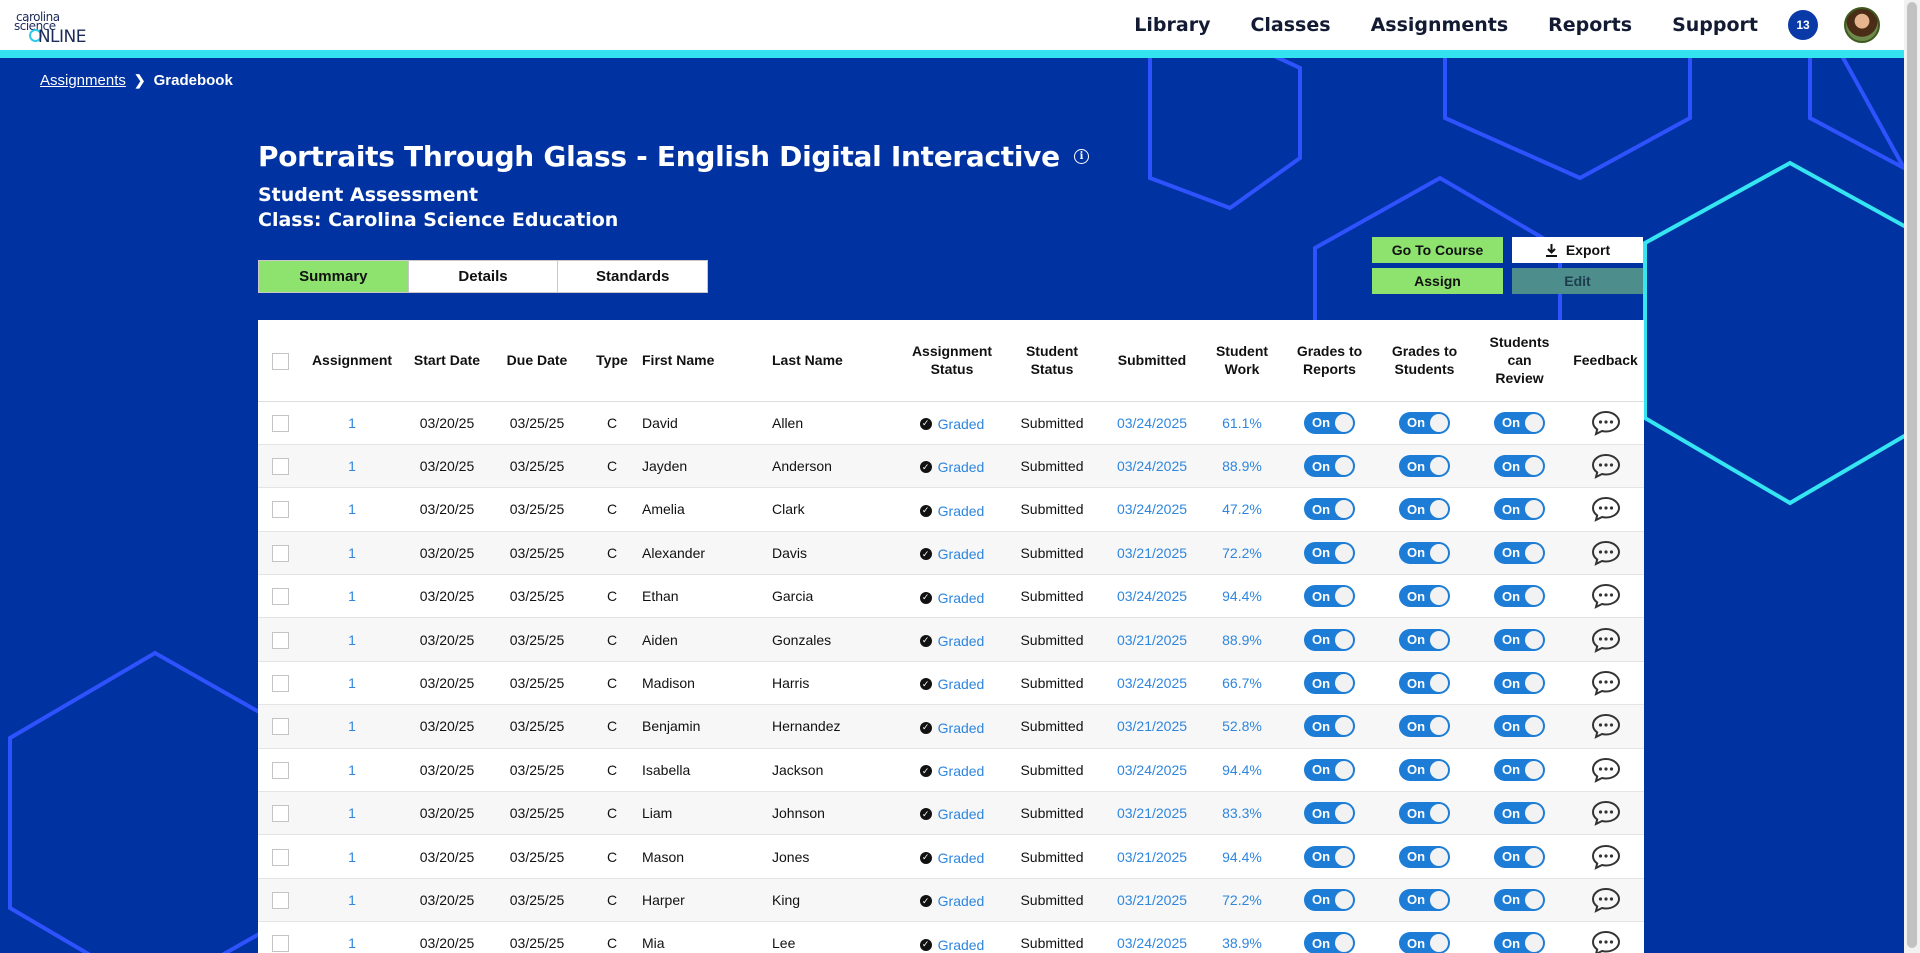 This screenshot has height=953, width=1920. What do you see at coordinates (1052, 361) in the screenshot?
I see `header-student-status: Student Status` at bounding box center [1052, 361].